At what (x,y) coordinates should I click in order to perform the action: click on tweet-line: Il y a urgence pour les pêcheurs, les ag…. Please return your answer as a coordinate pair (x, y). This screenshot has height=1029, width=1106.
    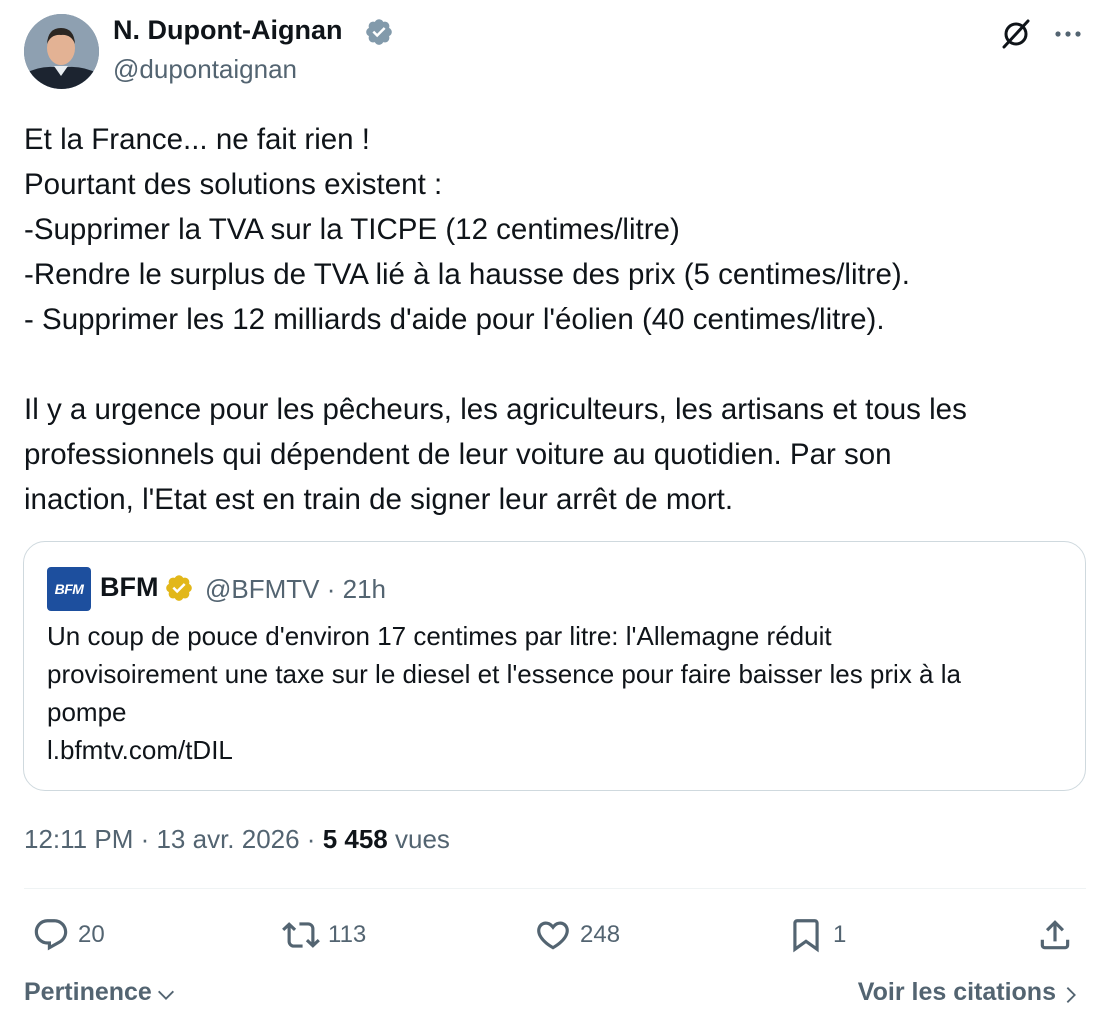
    Looking at the image, I should click on (495, 409).